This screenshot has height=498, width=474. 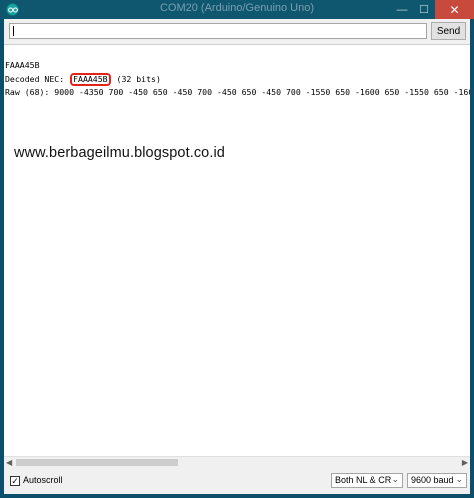 I want to click on scroll-left-icon: ◀, so click(x=9, y=462).